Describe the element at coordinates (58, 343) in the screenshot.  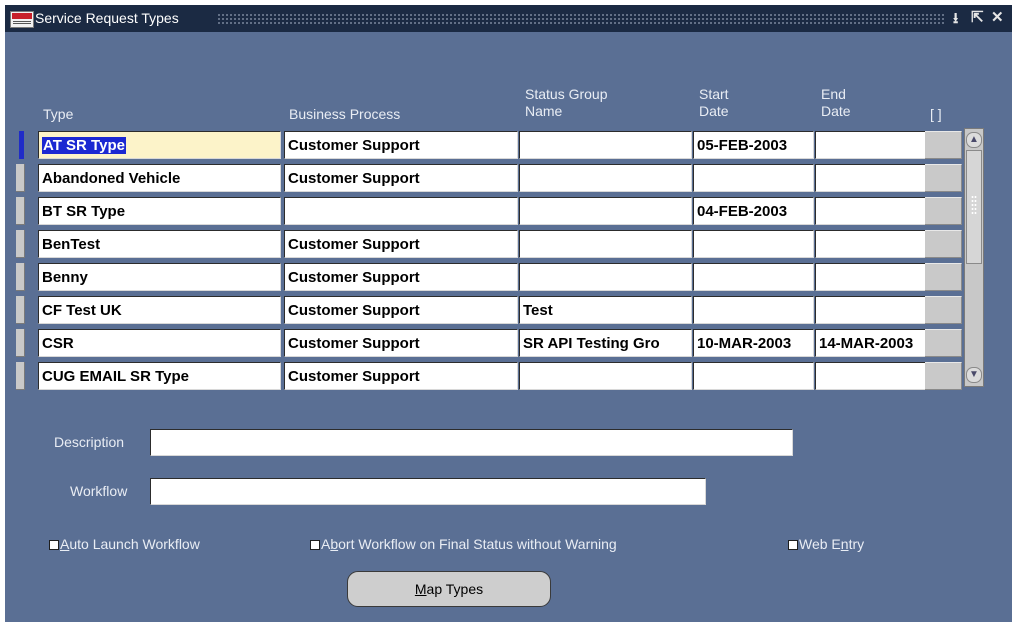
I see `cell-text: CSR` at that location.